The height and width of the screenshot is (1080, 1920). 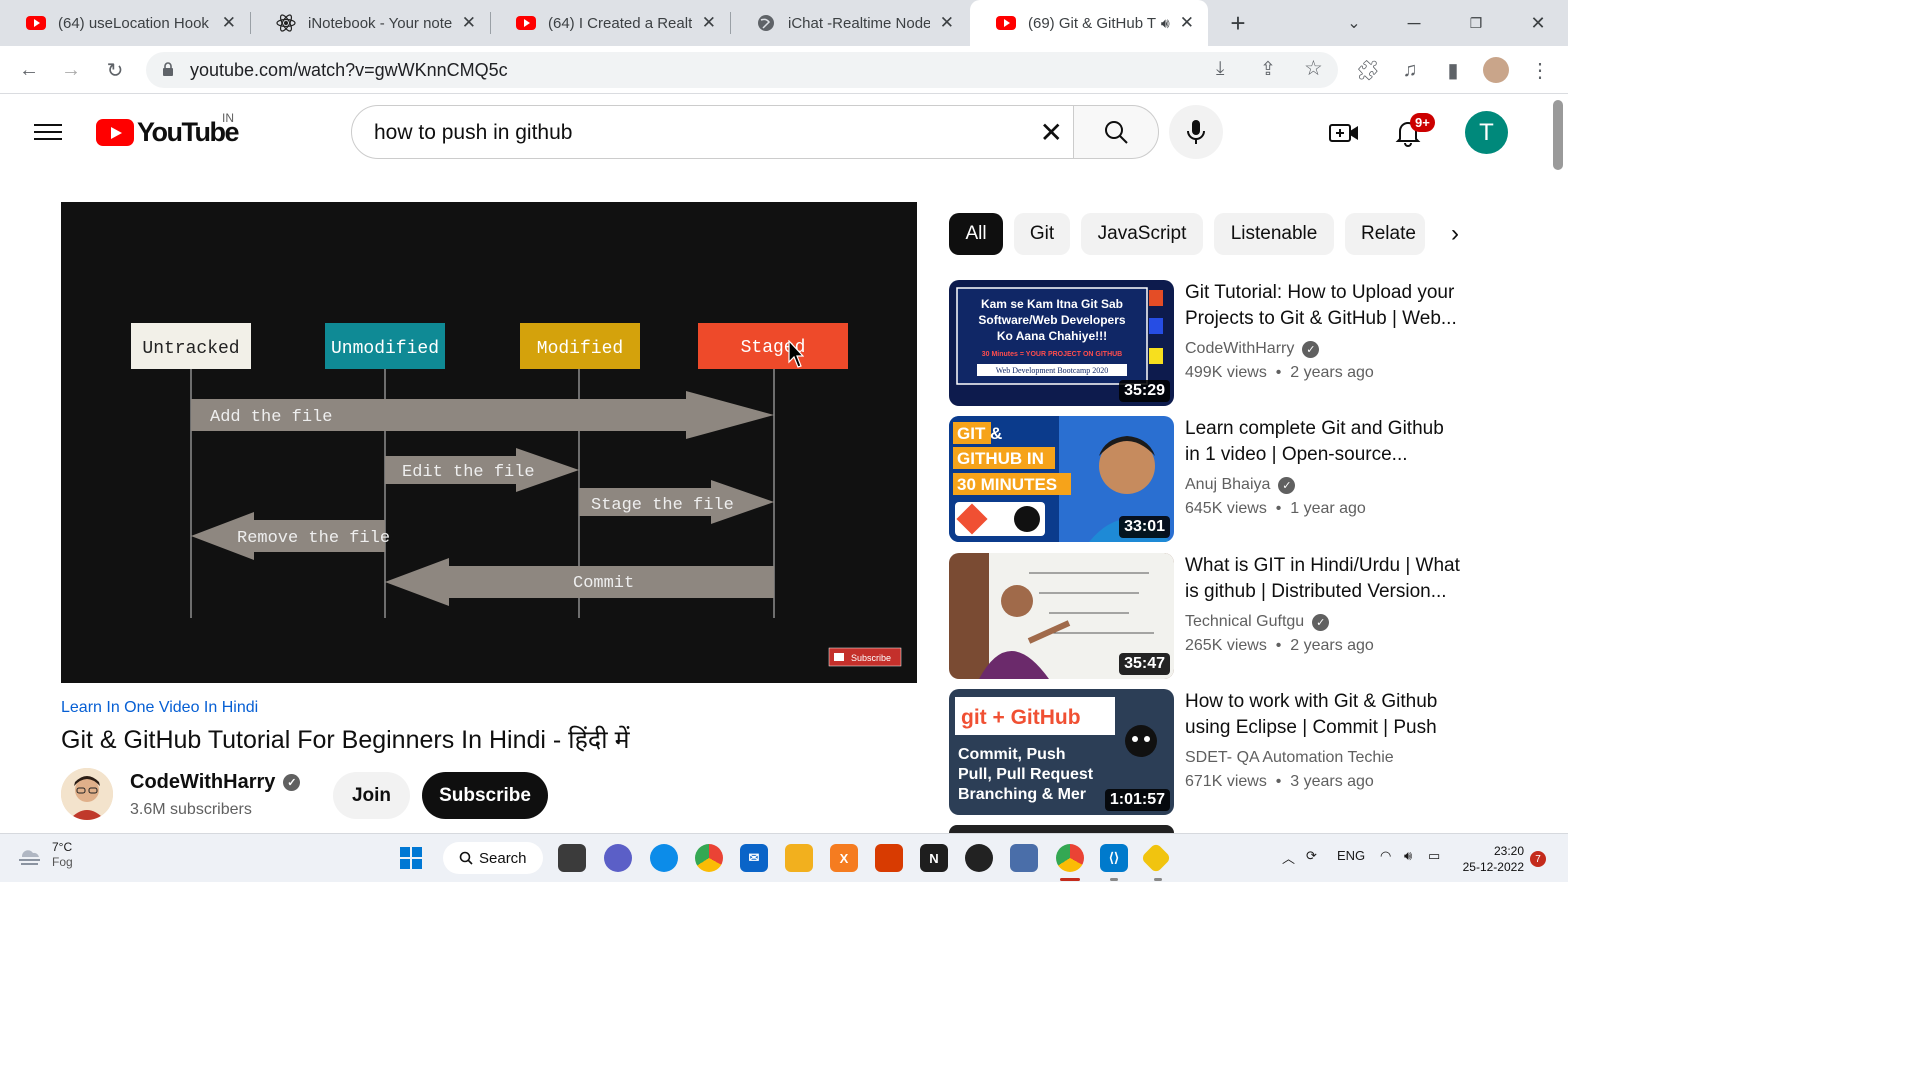 I want to click on profile-avatar, so click(x=1496, y=70).